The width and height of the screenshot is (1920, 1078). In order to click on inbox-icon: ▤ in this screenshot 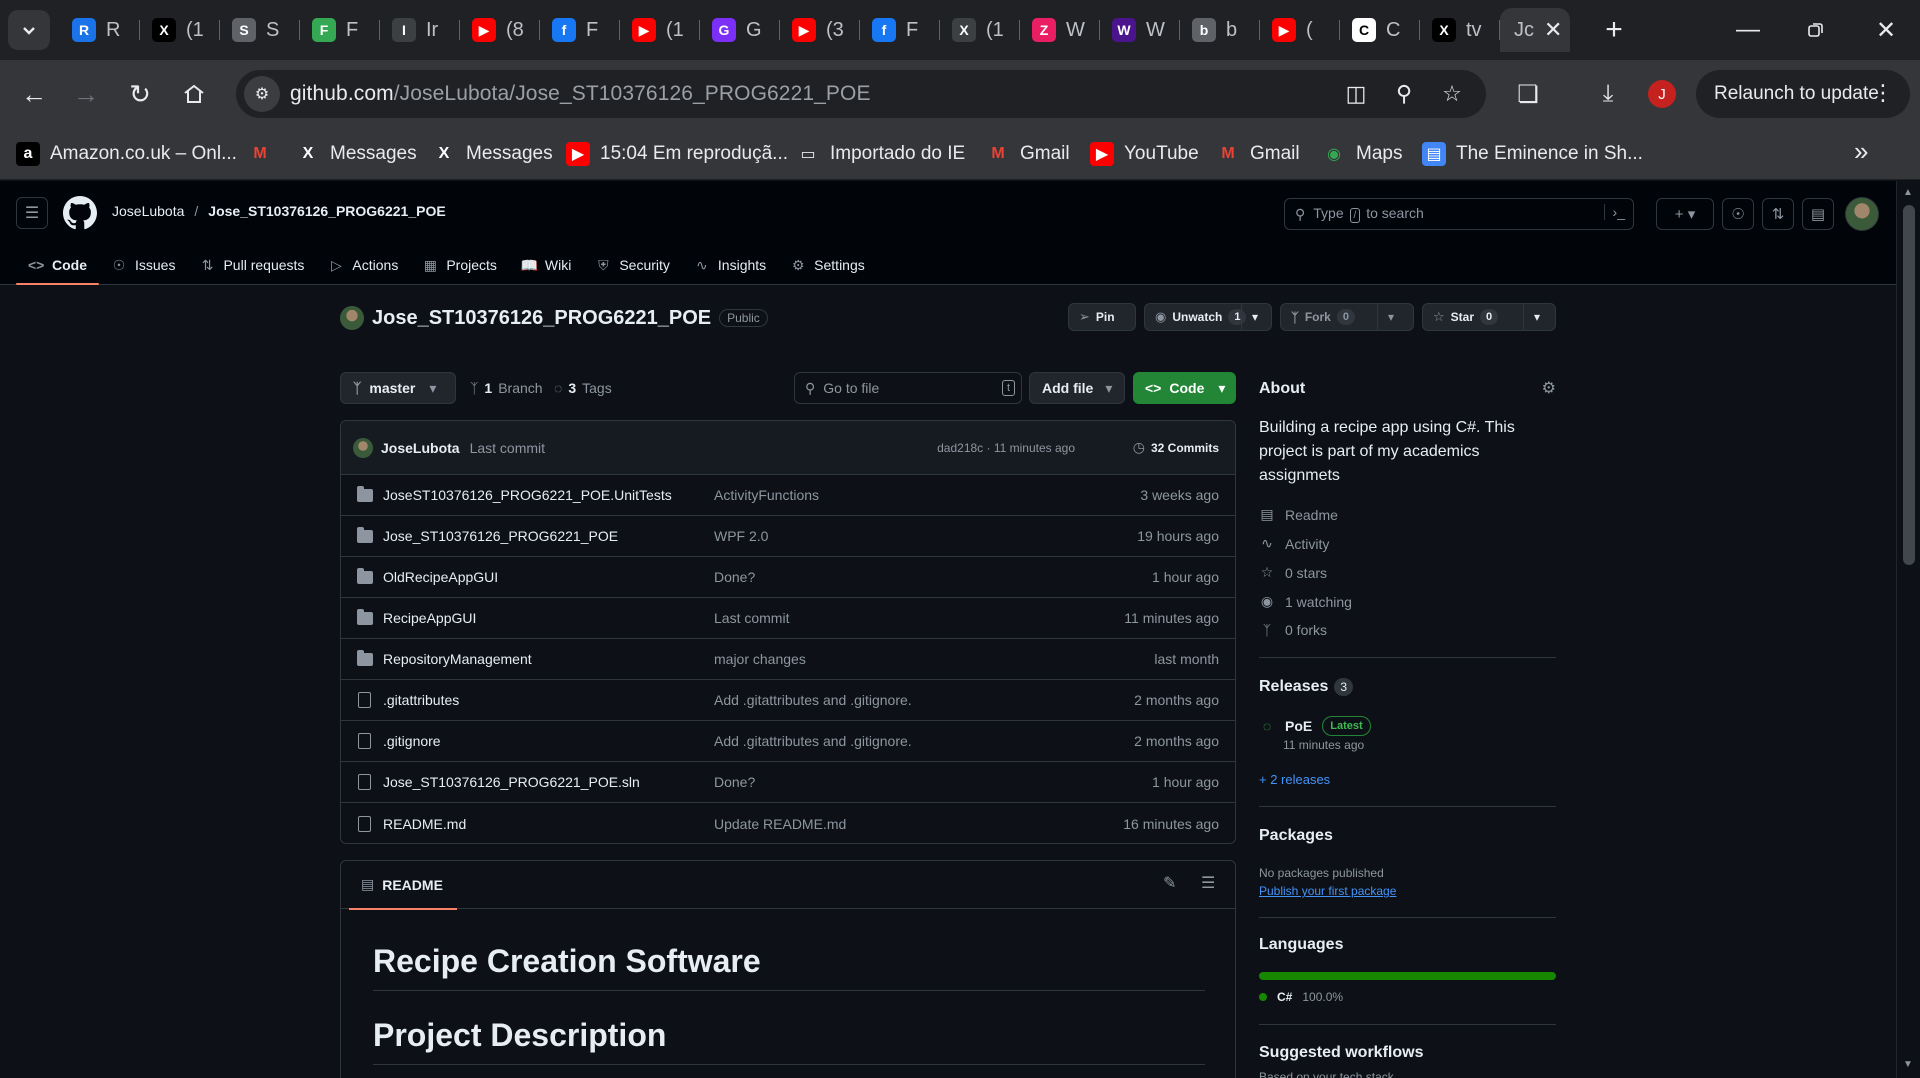, I will do `click(1818, 214)`.